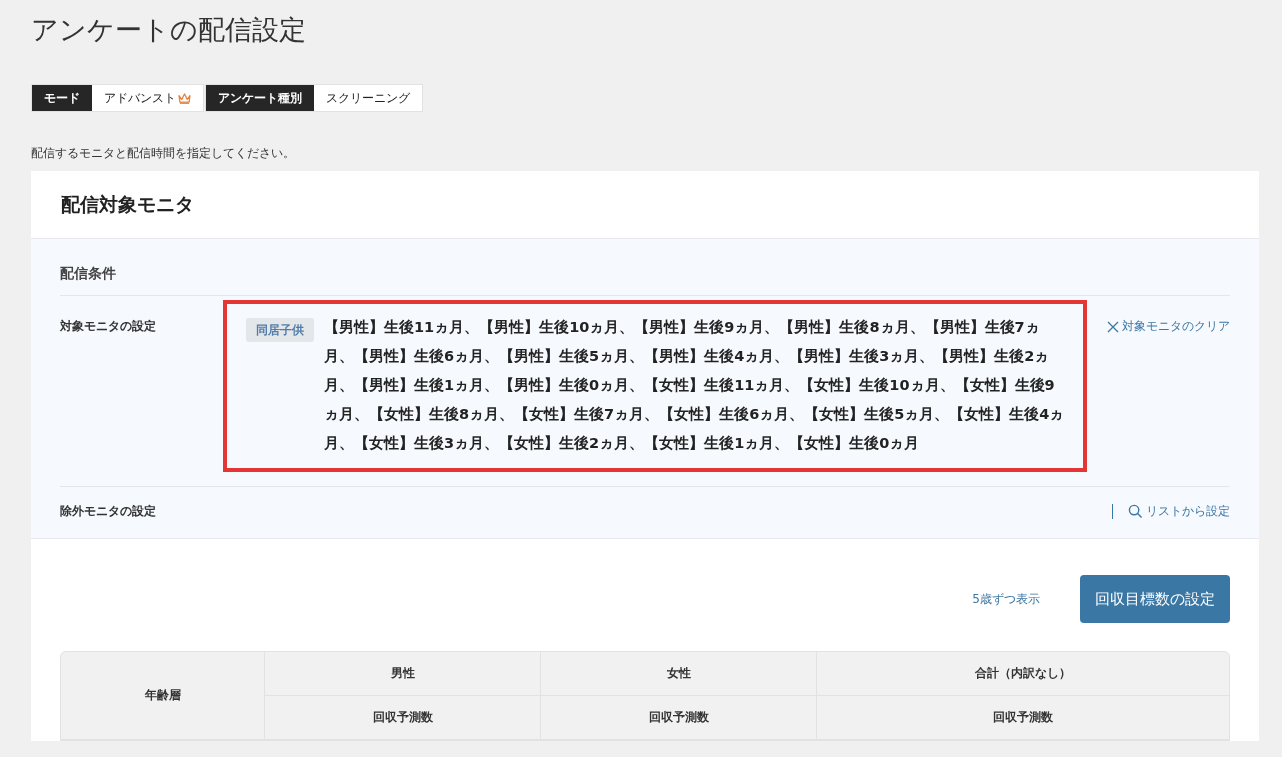  I want to click on toggle-label: アンケート種別, so click(260, 98).